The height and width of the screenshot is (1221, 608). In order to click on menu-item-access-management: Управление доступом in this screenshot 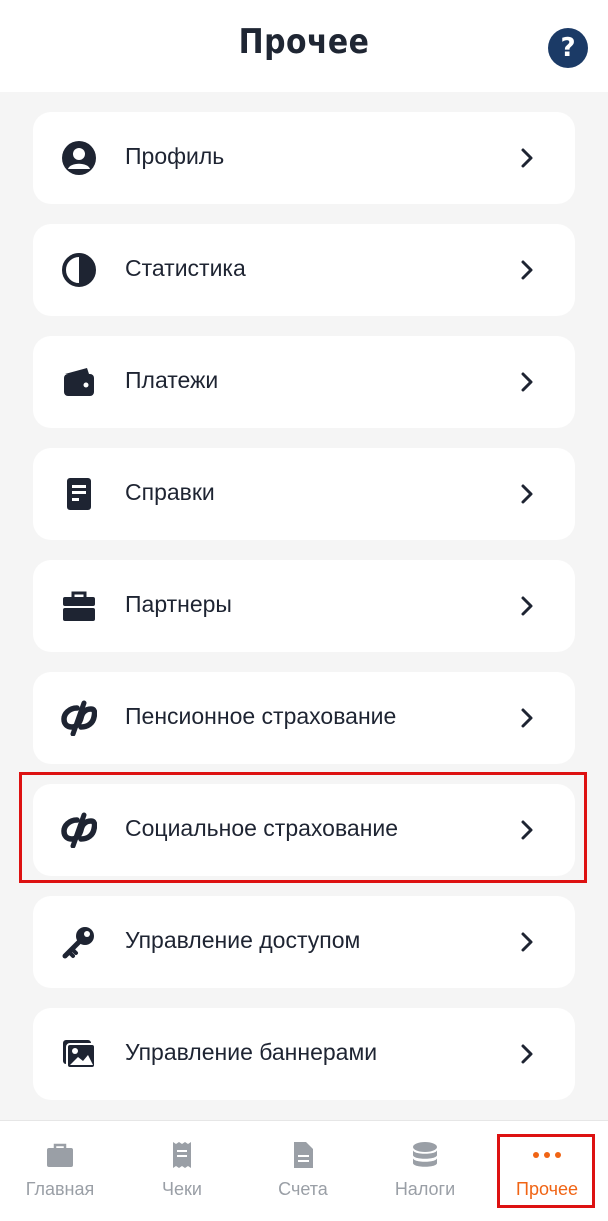, I will do `click(304, 942)`.